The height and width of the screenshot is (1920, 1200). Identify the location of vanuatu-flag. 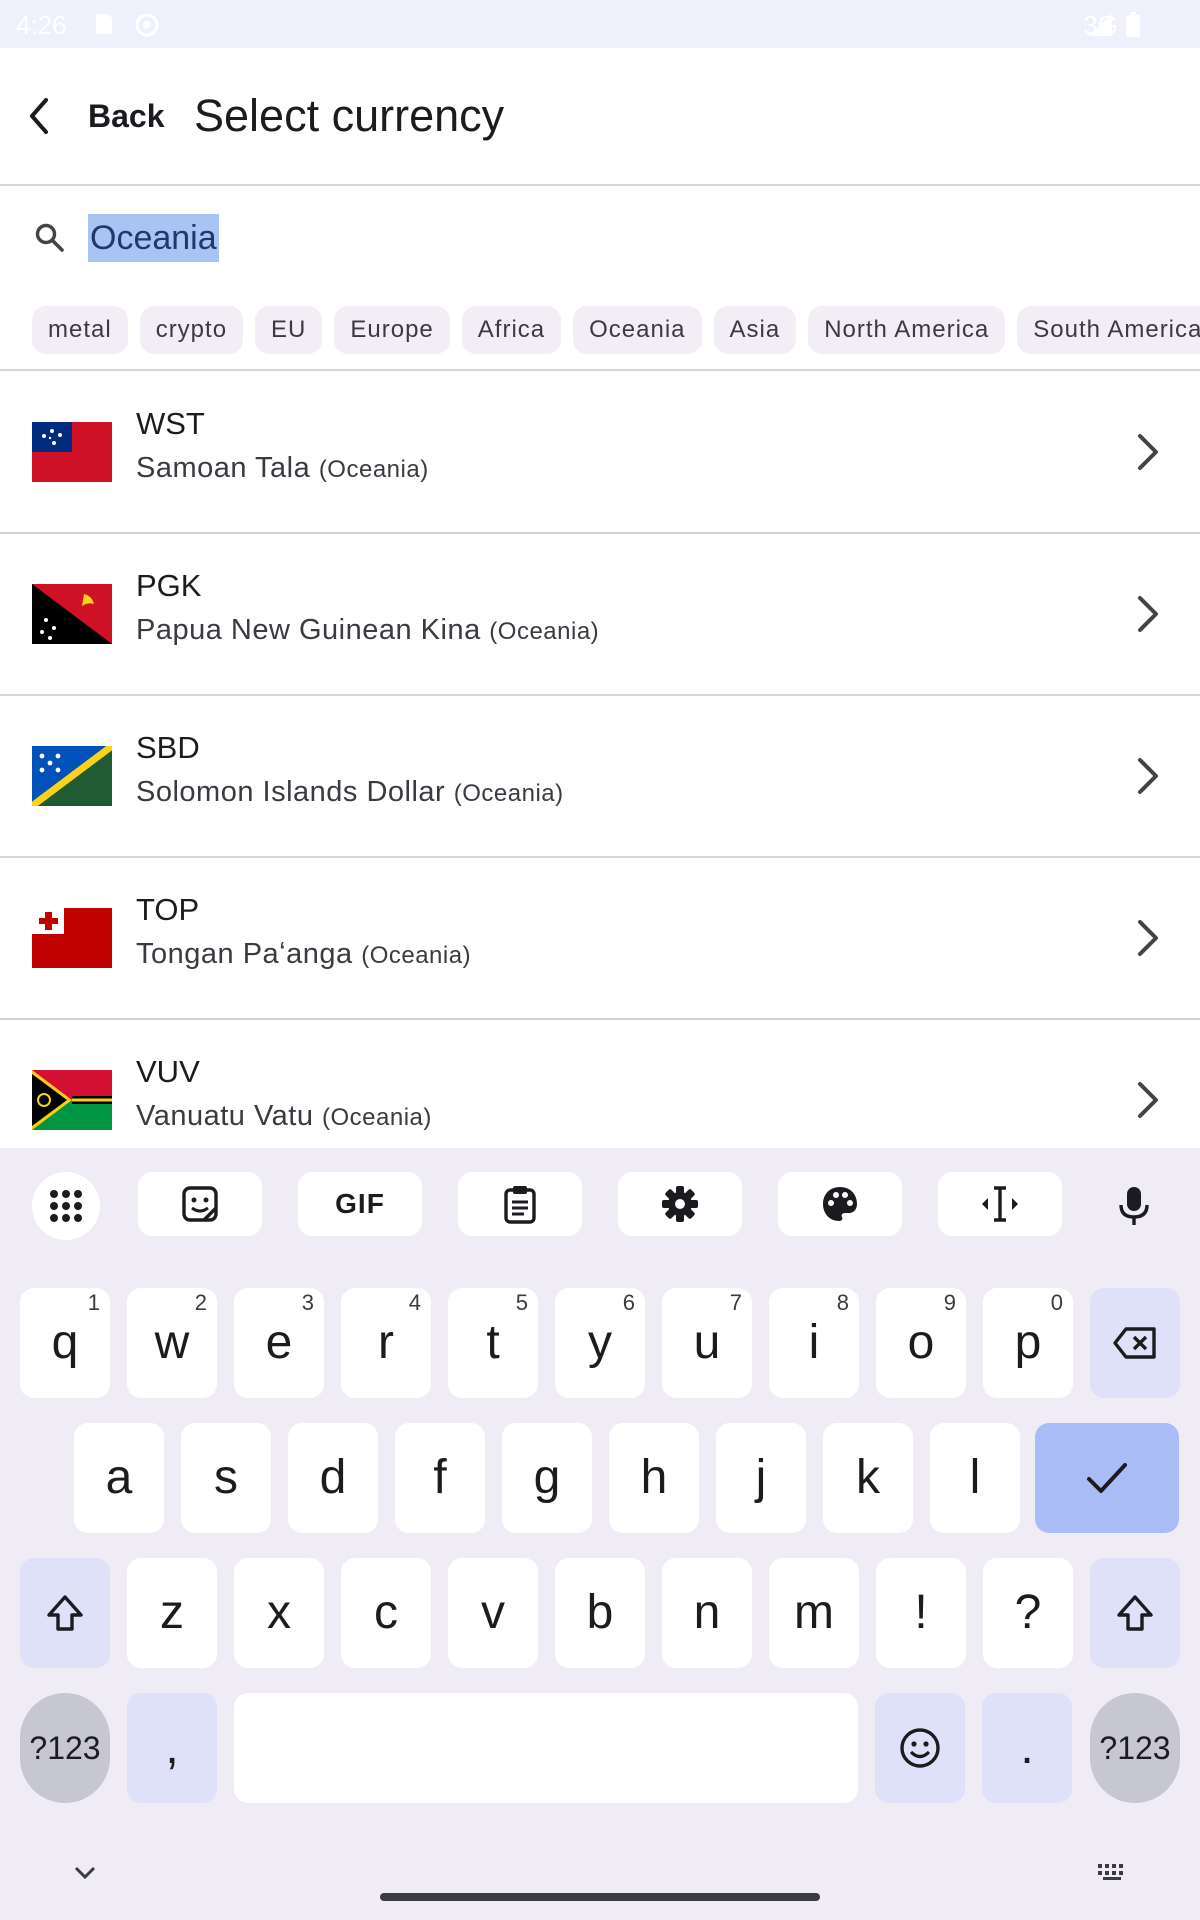
(72, 1100).